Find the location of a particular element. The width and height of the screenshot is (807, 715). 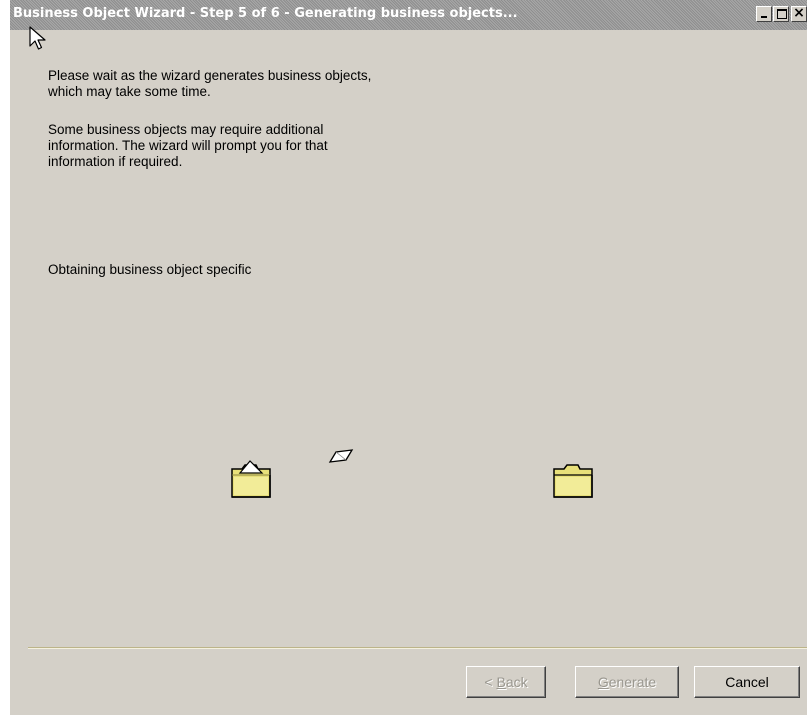

back-button-prefix: < is located at coordinates (490, 682).